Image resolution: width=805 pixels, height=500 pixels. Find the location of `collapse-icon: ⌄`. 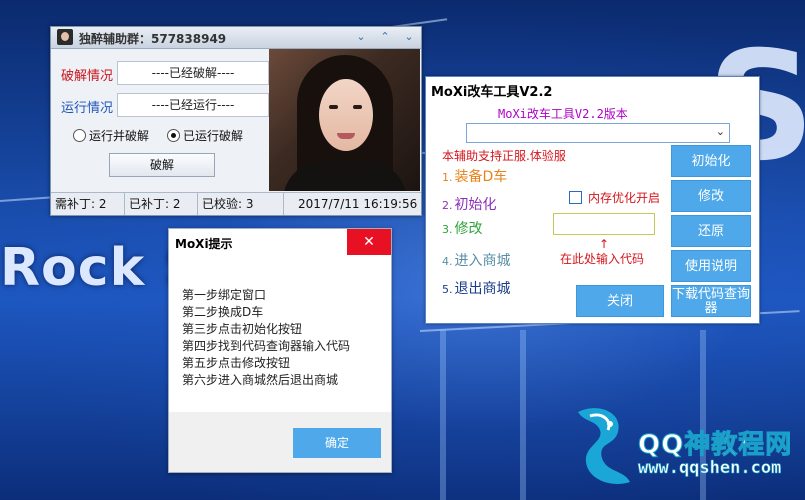

collapse-icon: ⌄ is located at coordinates (361, 37).